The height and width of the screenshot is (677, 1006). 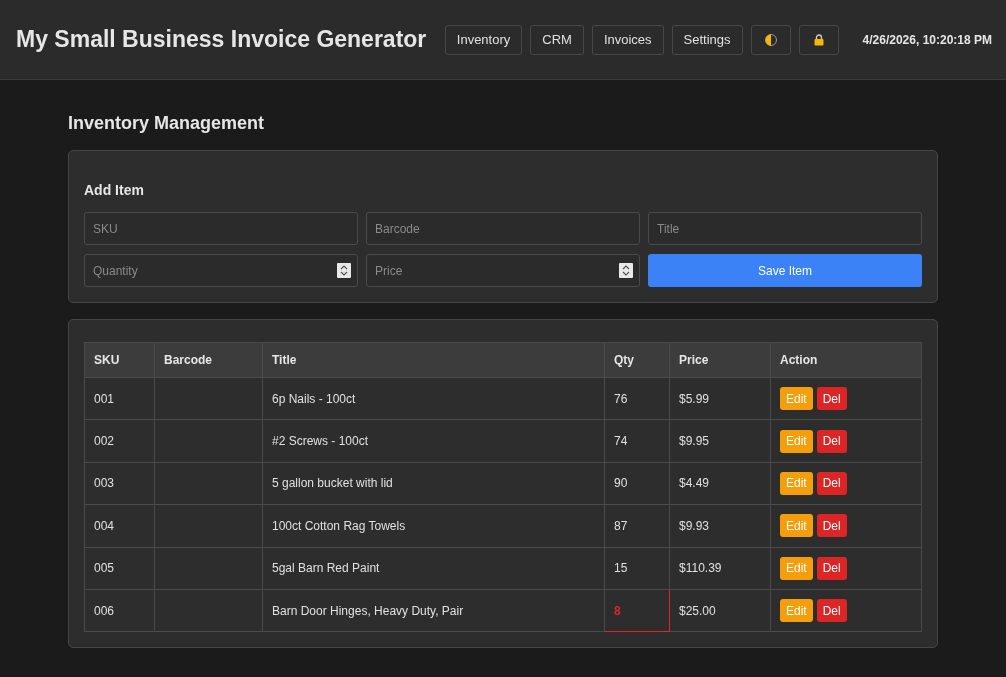 I want to click on app-title: My Small Business Invoice Generator, so click(x=221, y=39).